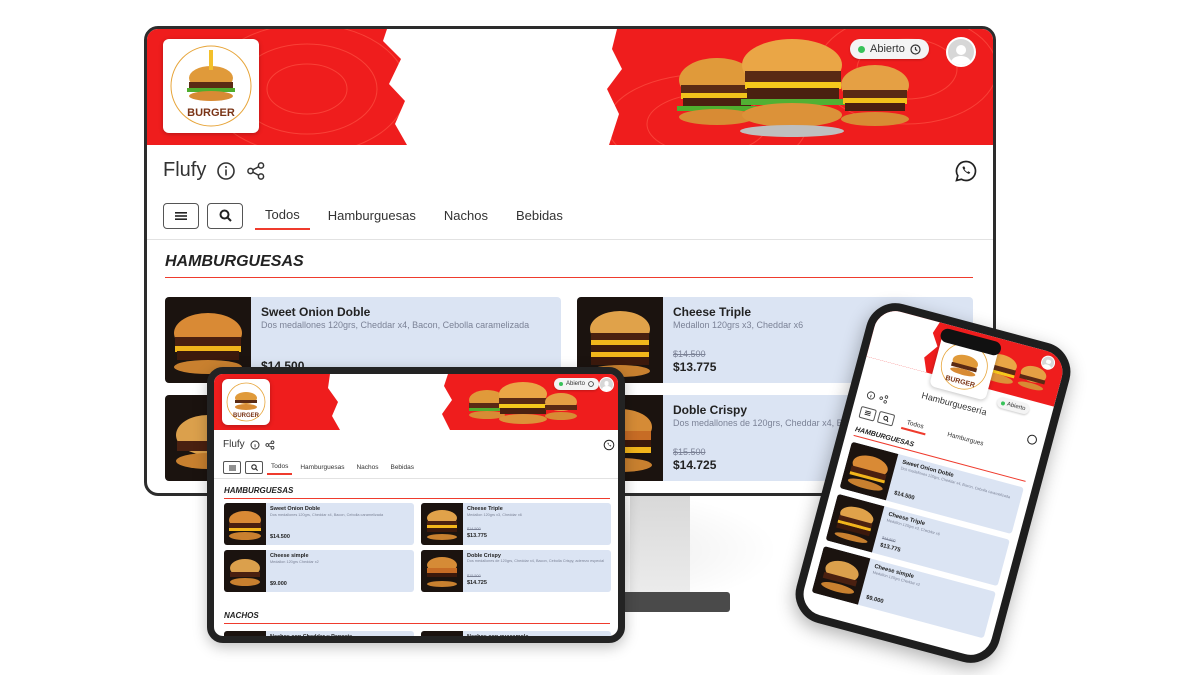 This screenshot has width=1200, height=675. What do you see at coordinates (474, 576) in the screenshot?
I see `product-old-price: $15.500` at bounding box center [474, 576].